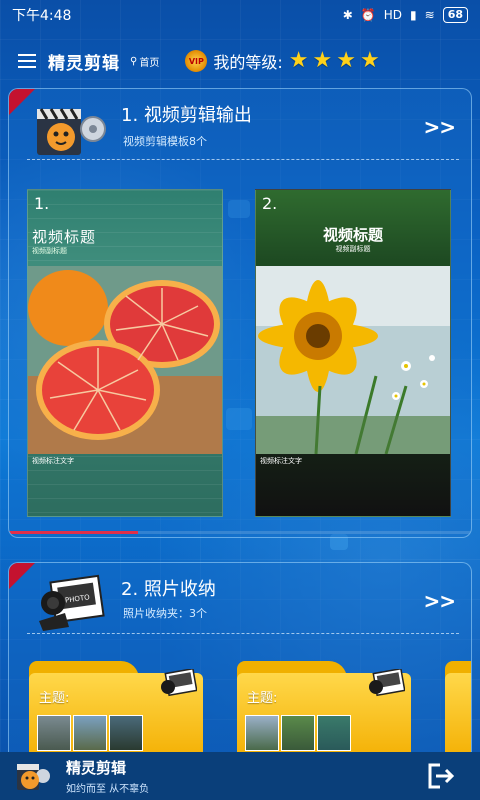  Describe the element at coordinates (186, 115) in the screenshot. I see `video-card-title: 1. 视频剪辑输出` at that location.